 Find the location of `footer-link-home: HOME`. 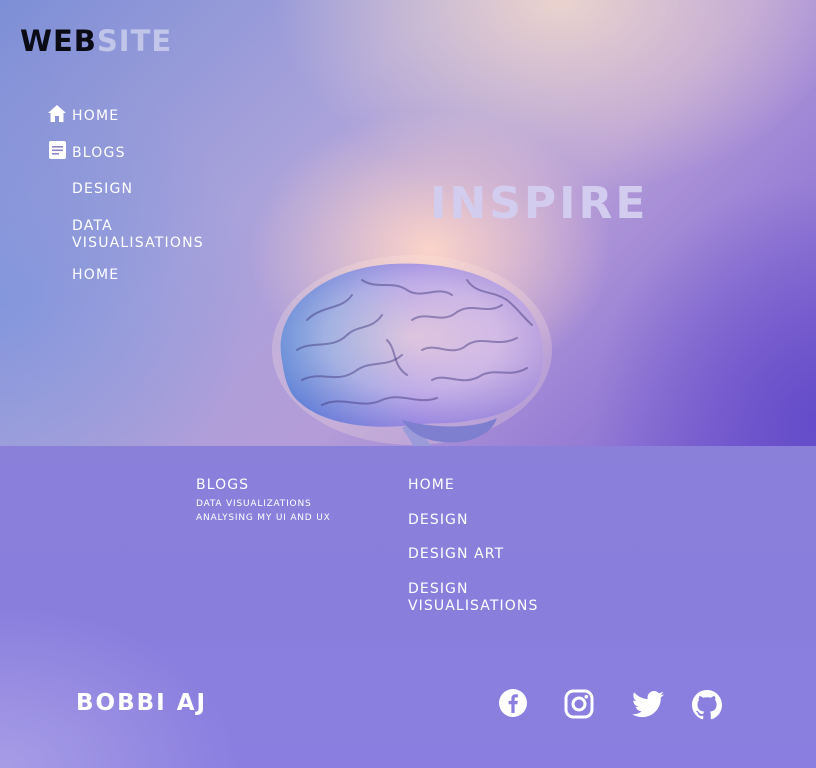

footer-link-home: HOME is located at coordinates (431, 485).